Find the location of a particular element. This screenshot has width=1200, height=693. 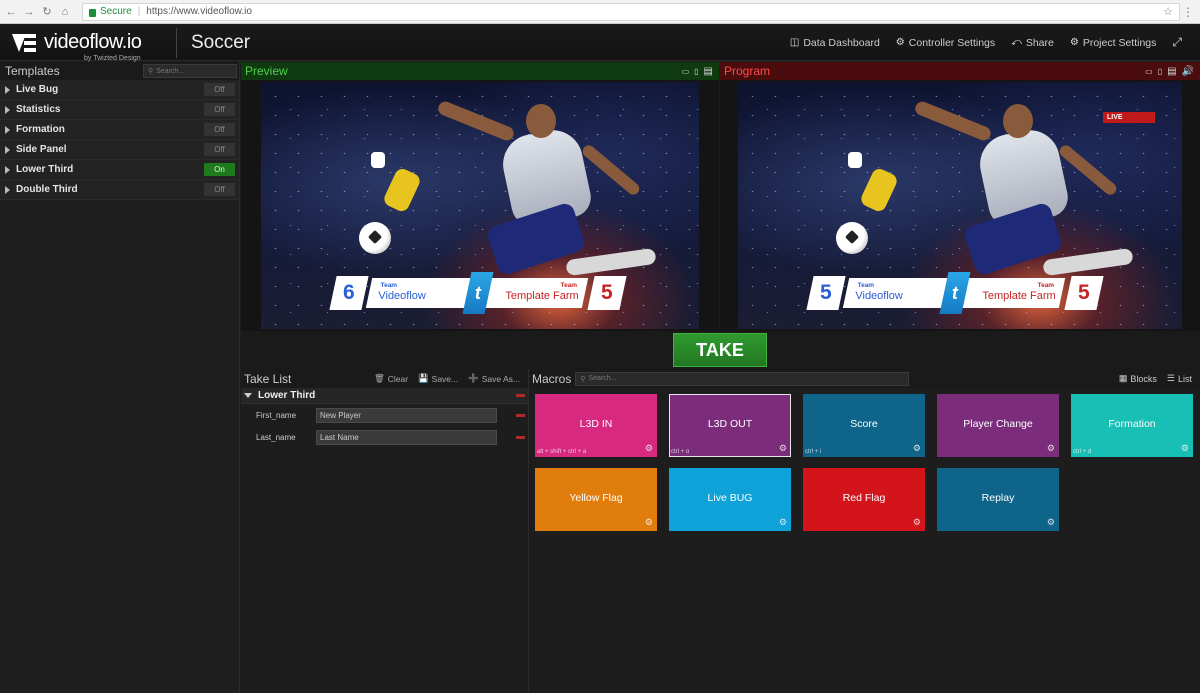

team-left-name: Videoflow is located at coordinates (879, 296).